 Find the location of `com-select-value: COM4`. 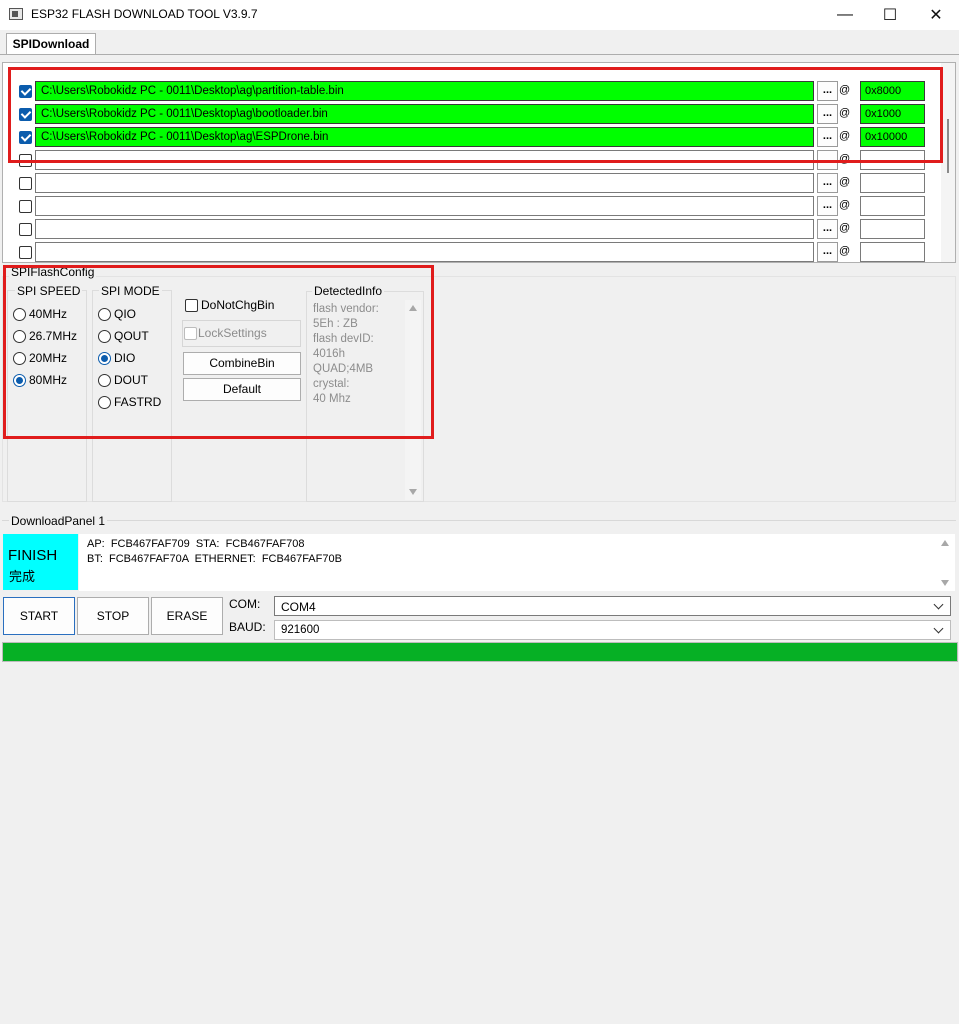

com-select-value: COM4 is located at coordinates (298, 607).